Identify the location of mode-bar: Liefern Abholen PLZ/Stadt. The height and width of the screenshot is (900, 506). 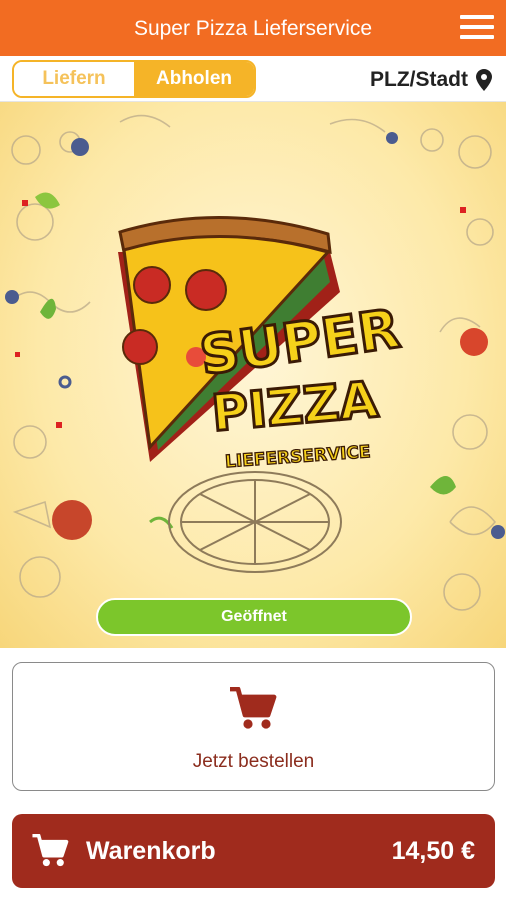
(253, 79).